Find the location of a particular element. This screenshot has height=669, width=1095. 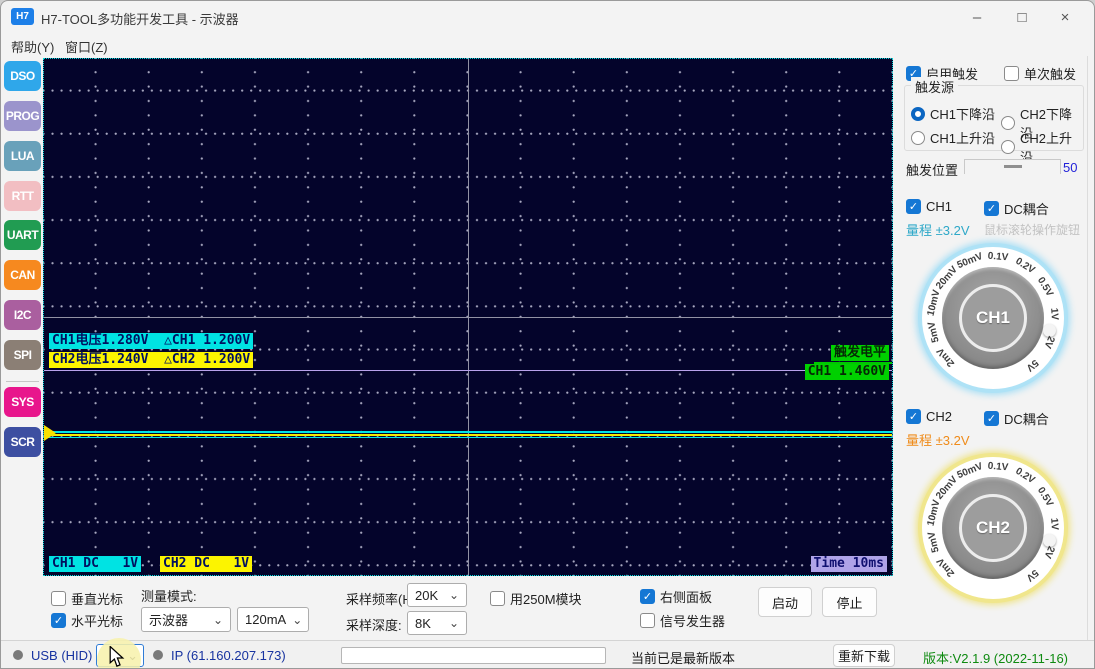

trigger-level-value: CH1 1.460V is located at coordinates (846, 372).